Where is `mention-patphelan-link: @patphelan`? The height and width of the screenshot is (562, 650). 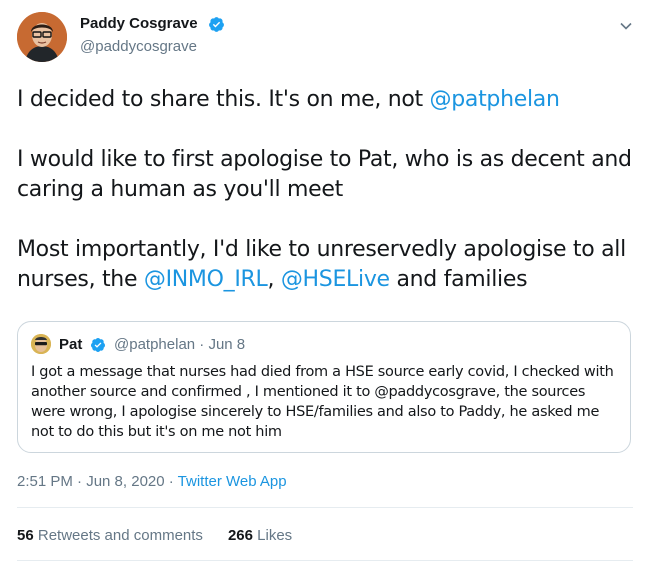
mention-patphelan-link: @patphelan is located at coordinates (495, 99).